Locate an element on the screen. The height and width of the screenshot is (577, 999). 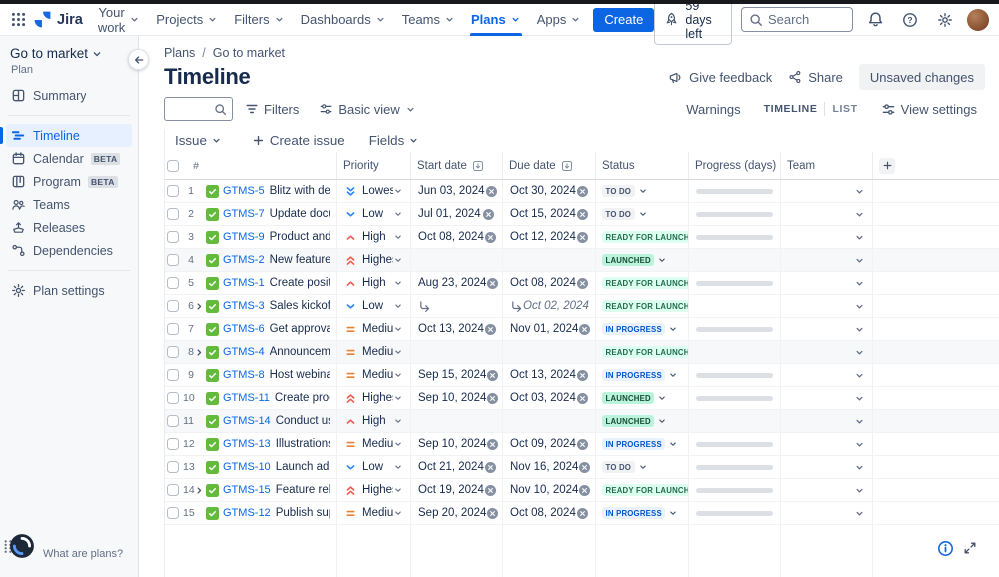
due-date-cell: Oct 03, 2024 is located at coordinates (549, 398).